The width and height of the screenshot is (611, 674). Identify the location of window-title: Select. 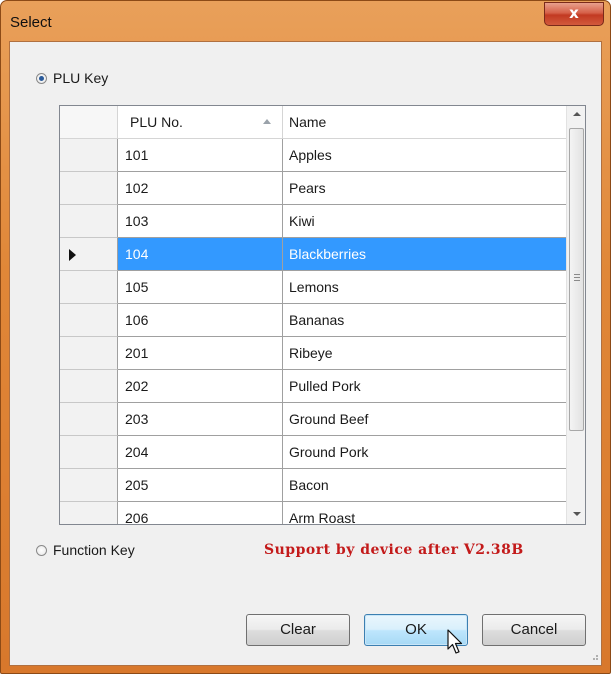
(31, 22).